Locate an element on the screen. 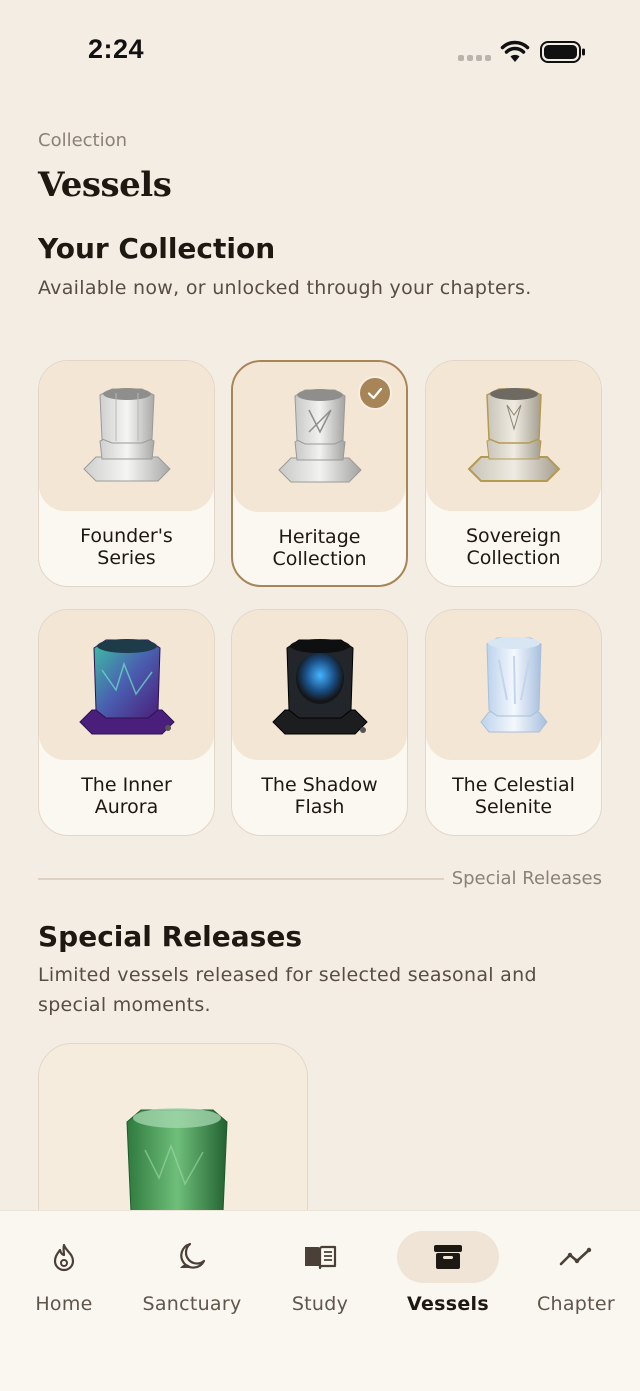 This screenshot has height=1391, width=640. breadcrumb-eyebrow: Collection is located at coordinates (83, 140).